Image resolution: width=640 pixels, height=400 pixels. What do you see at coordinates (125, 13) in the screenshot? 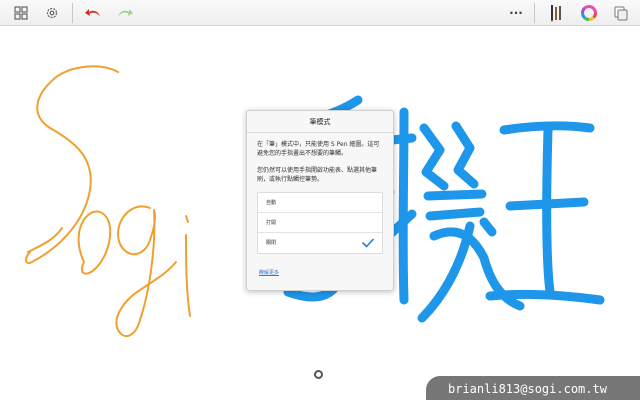
I see `redo-icon` at bounding box center [125, 13].